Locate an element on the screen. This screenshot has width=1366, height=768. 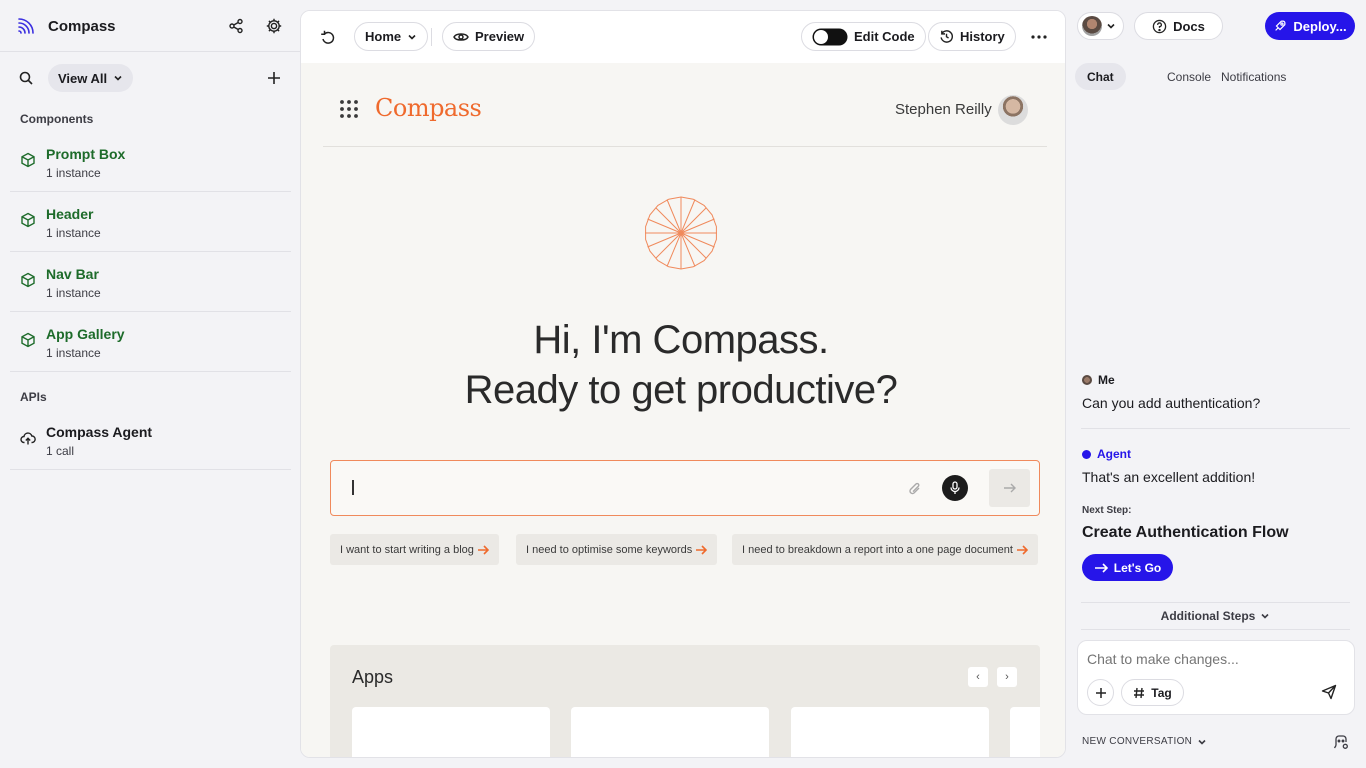
history-button: History is located at coordinates (972, 36).